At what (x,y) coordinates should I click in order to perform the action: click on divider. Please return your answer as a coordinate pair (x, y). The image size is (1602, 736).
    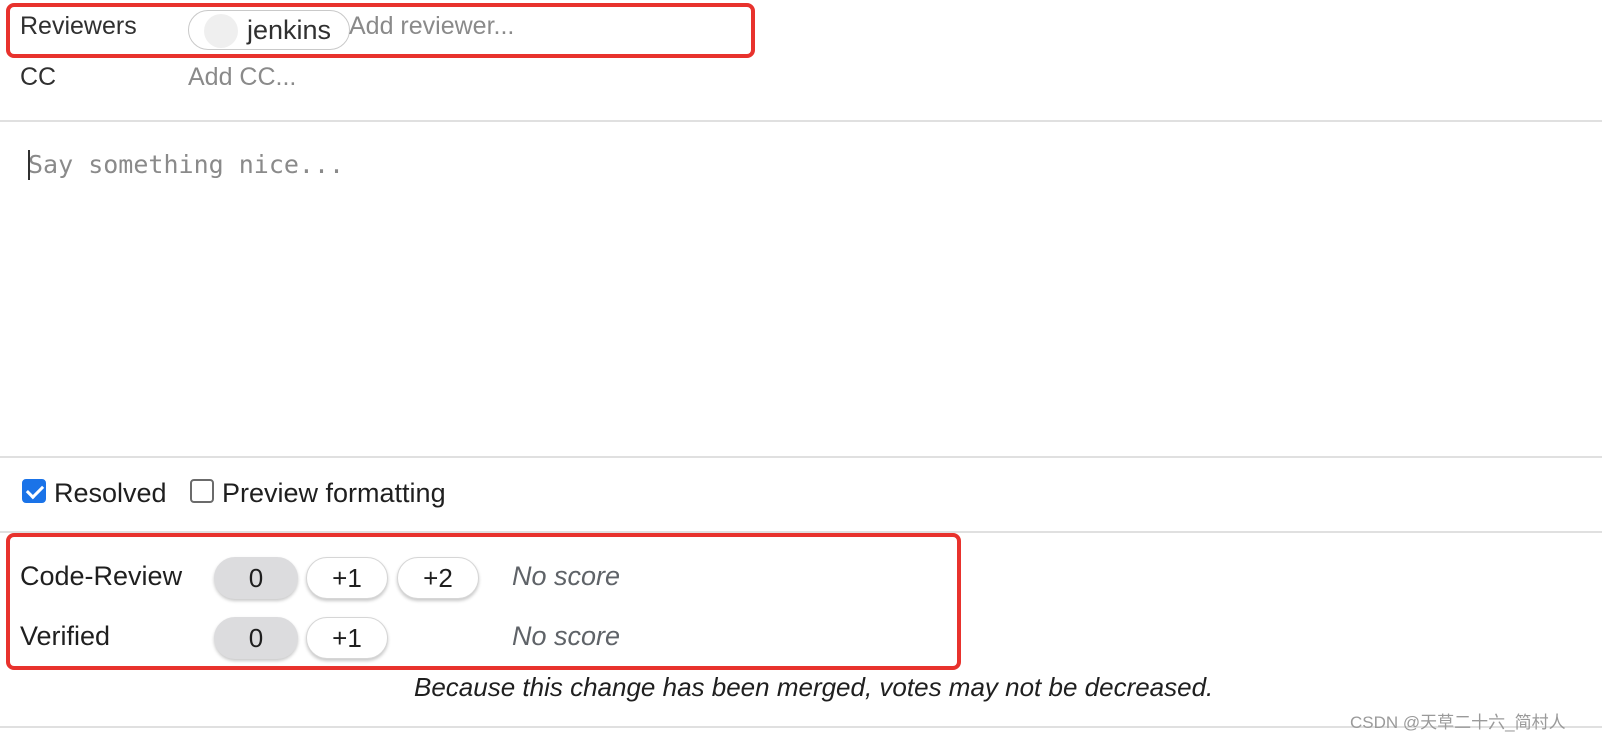
    Looking at the image, I should click on (801, 457).